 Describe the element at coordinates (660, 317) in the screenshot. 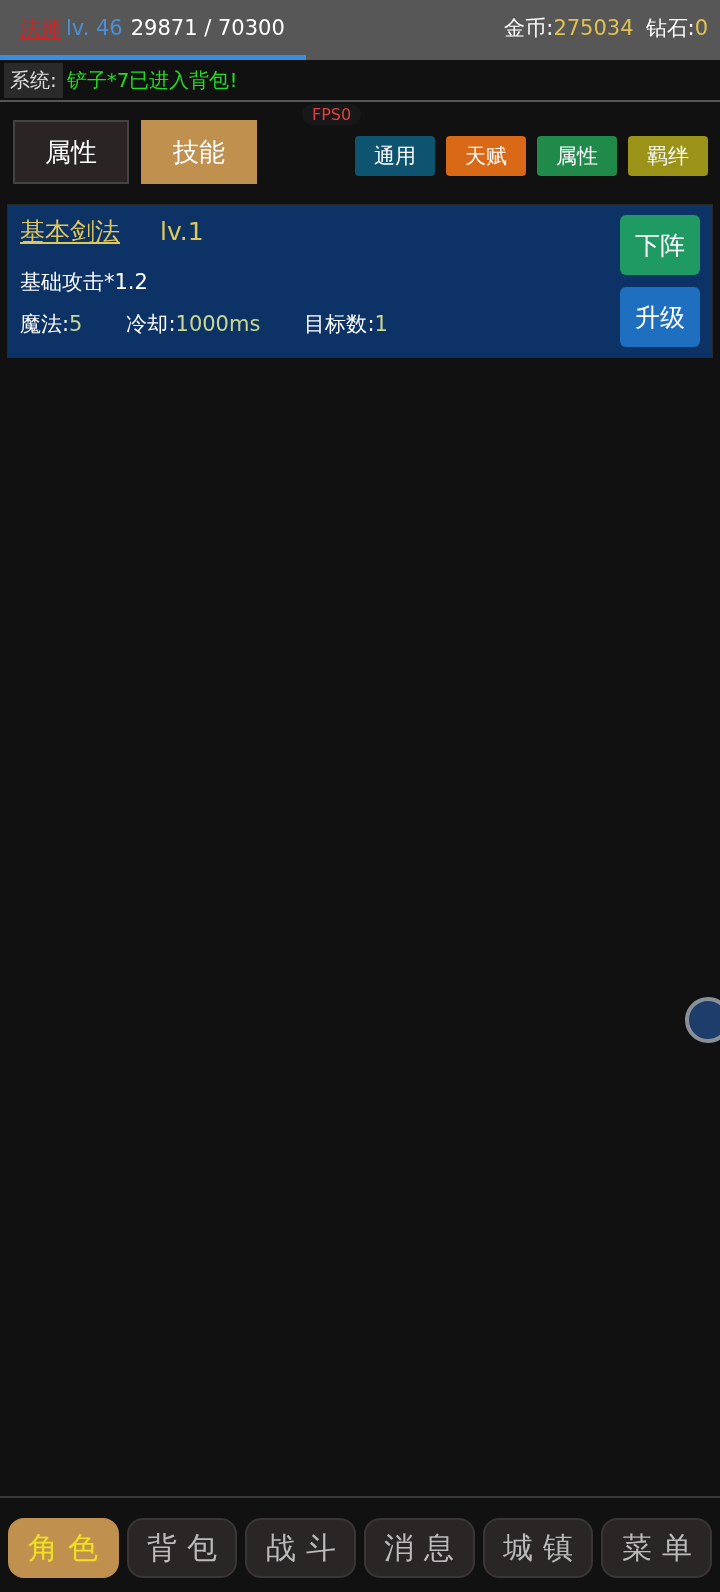

I see `upgrade-button: 升级` at that location.